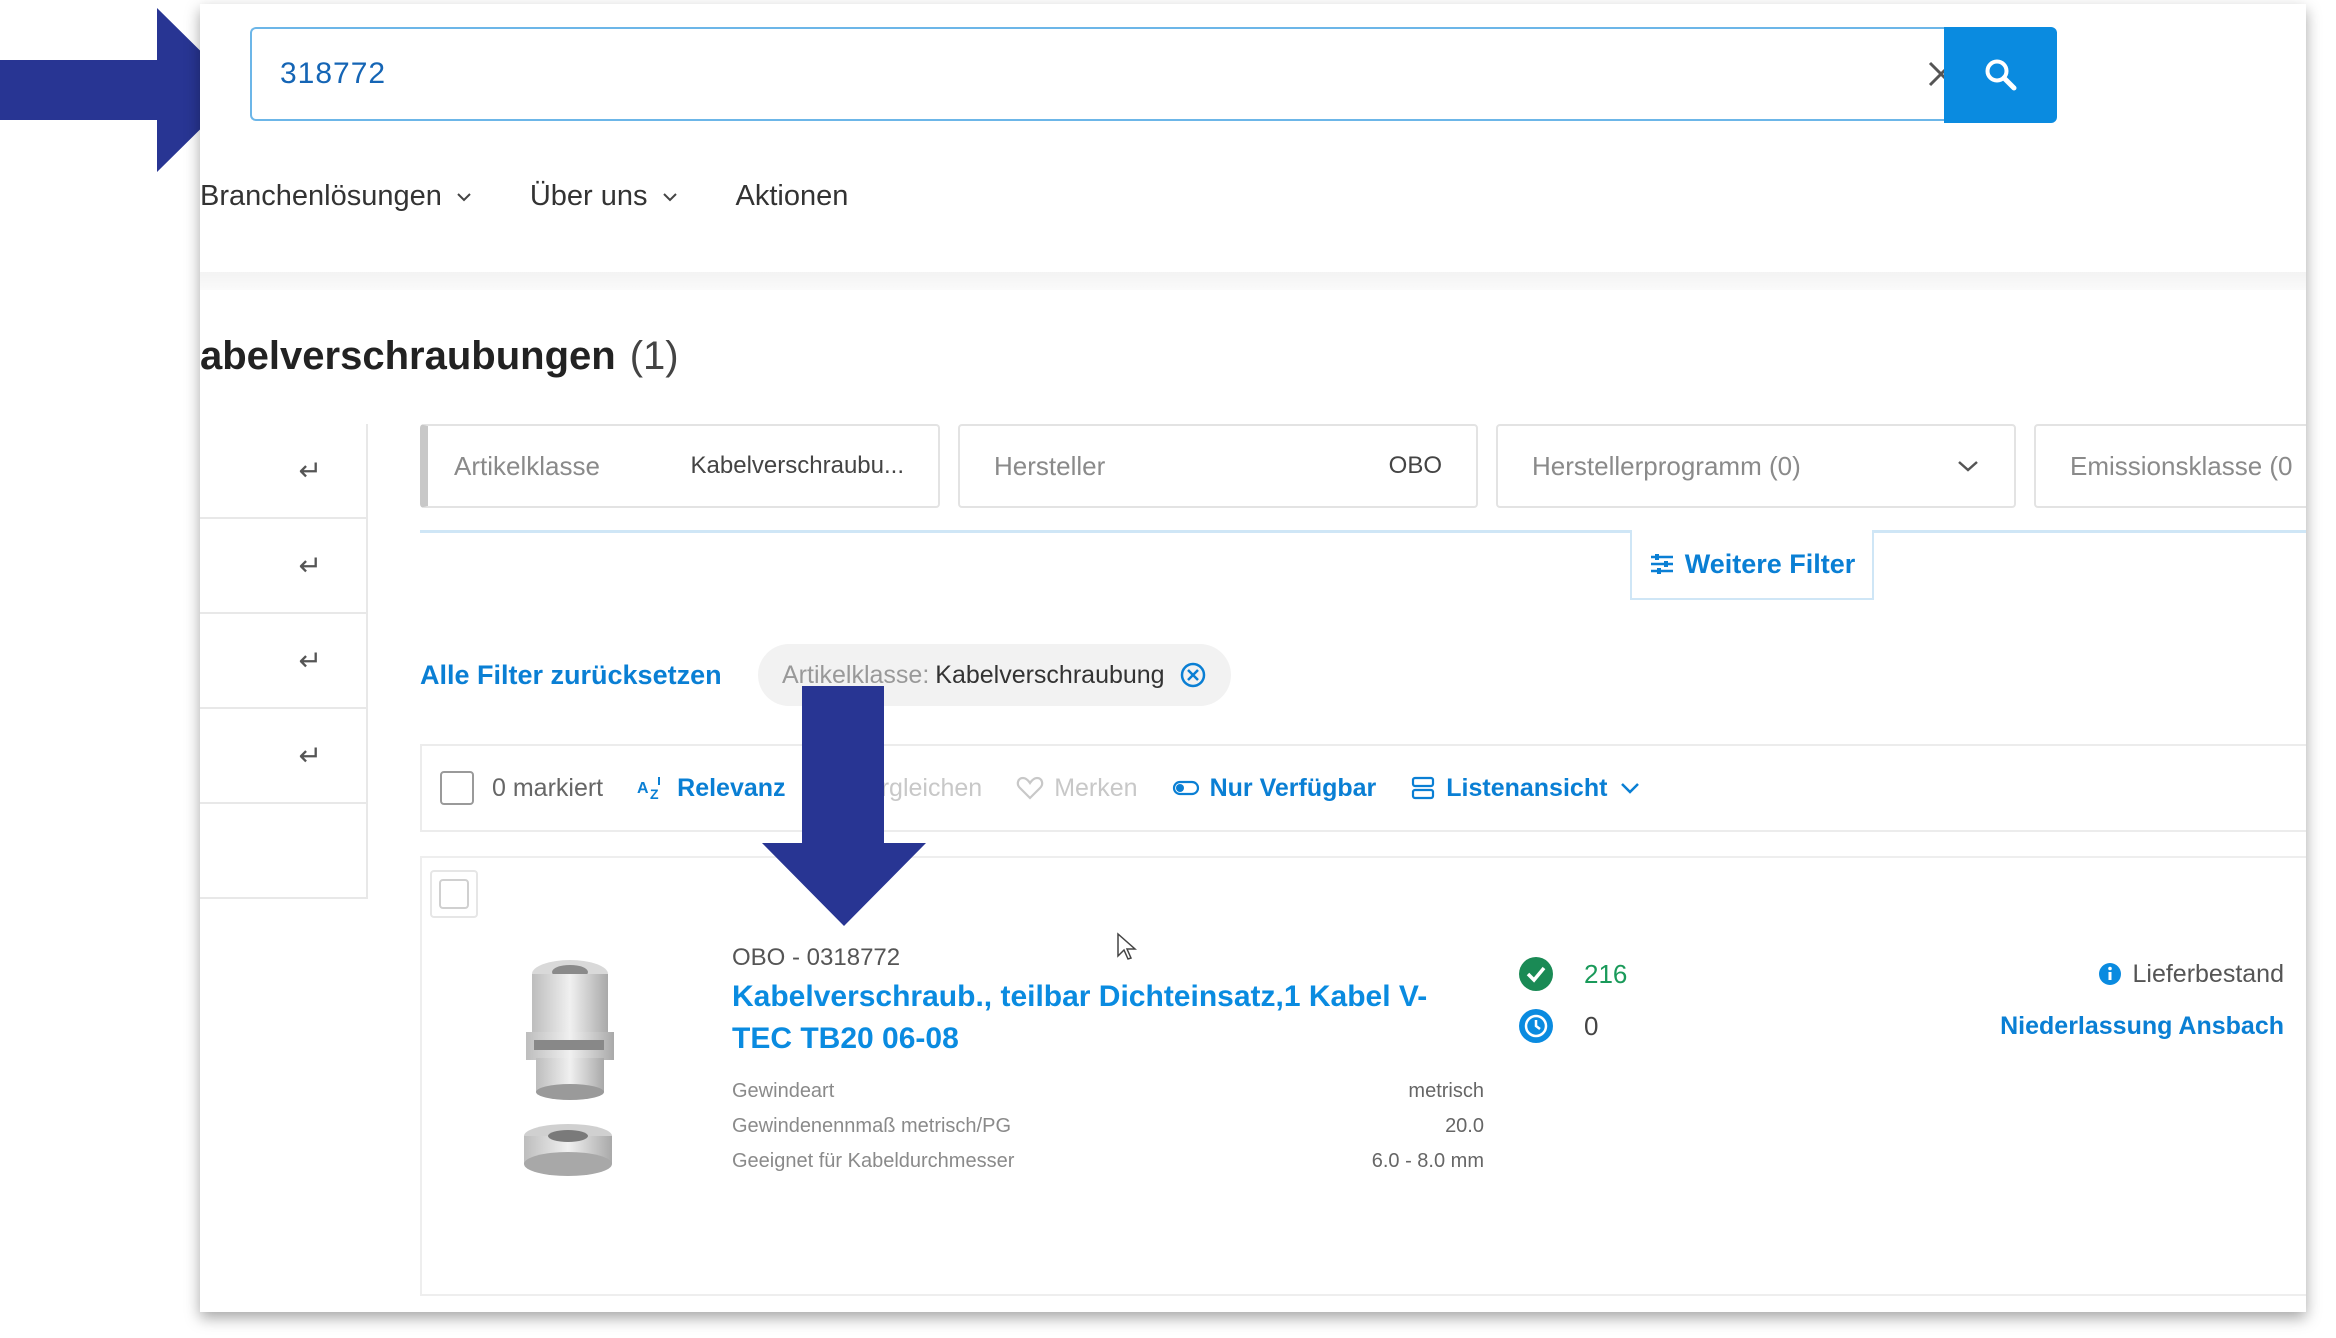 This screenshot has height=1338, width=2336. I want to click on nav-item-label: Aktionen, so click(792, 196).